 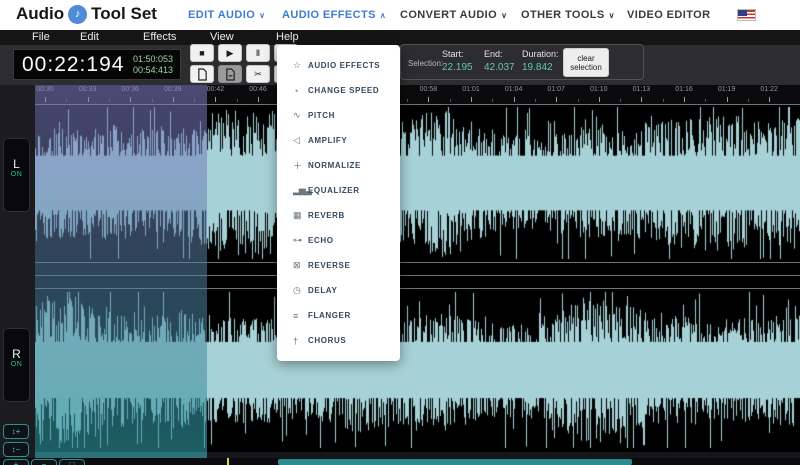 What do you see at coordinates (78, 14) in the screenshot?
I see `music-note-icon: ♪` at bounding box center [78, 14].